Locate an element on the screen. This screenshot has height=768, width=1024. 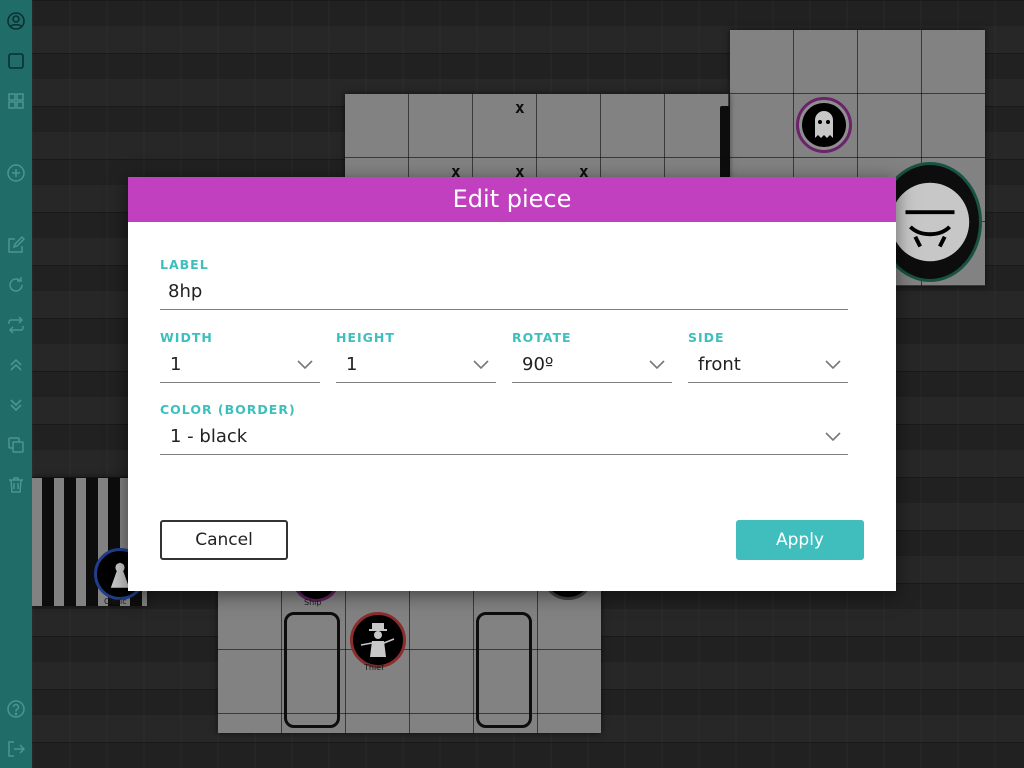
rotate-select-value: 90º is located at coordinates (538, 364).